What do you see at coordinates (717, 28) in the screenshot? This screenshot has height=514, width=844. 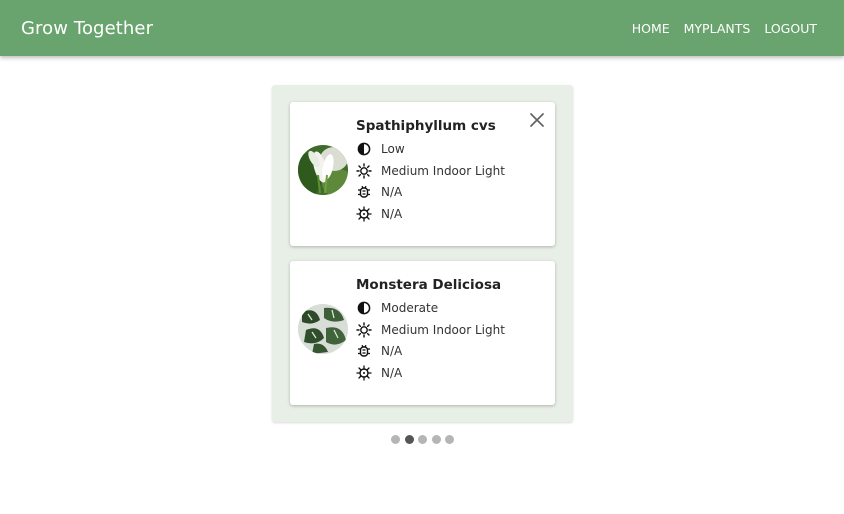 I see `nav-myplants-link: MYPLANTS` at bounding box center [717, 28].